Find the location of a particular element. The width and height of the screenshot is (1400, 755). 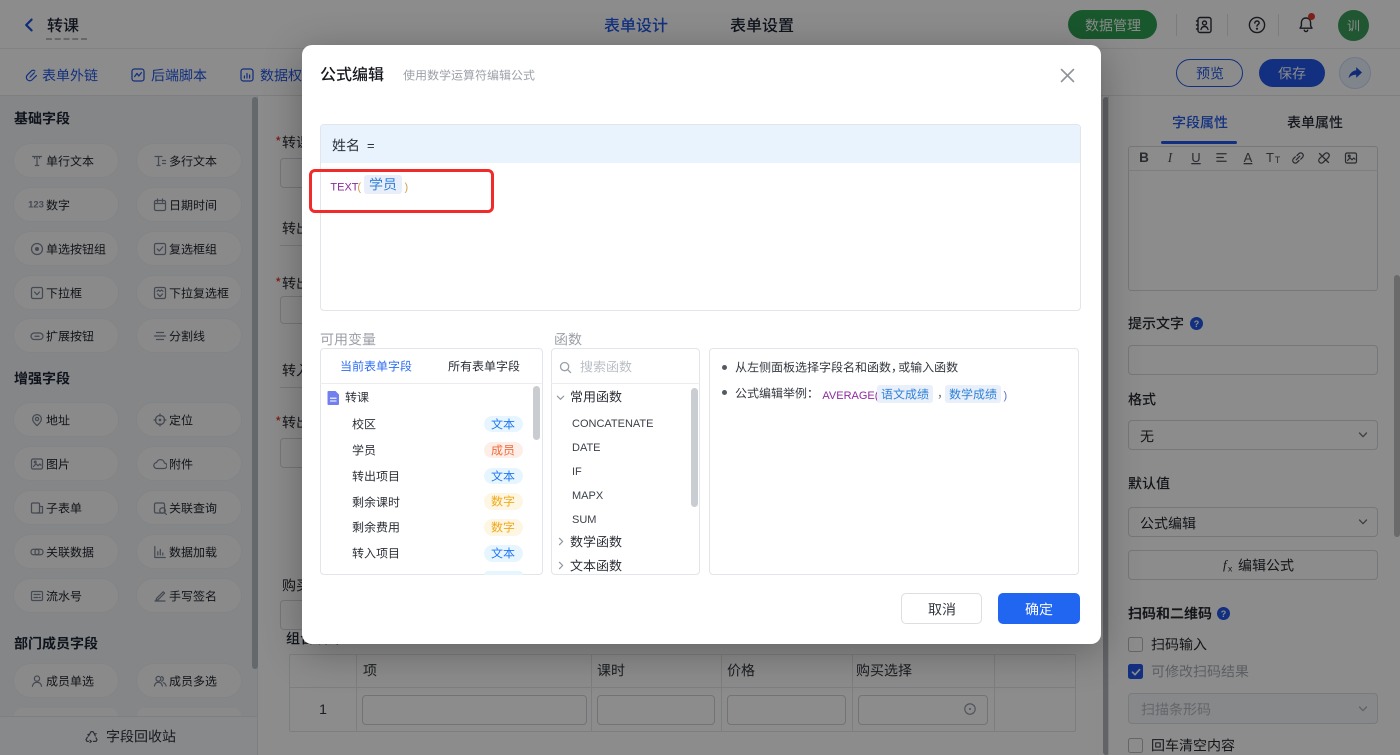

svg-text: SUM is located at coordinates (584, 520).